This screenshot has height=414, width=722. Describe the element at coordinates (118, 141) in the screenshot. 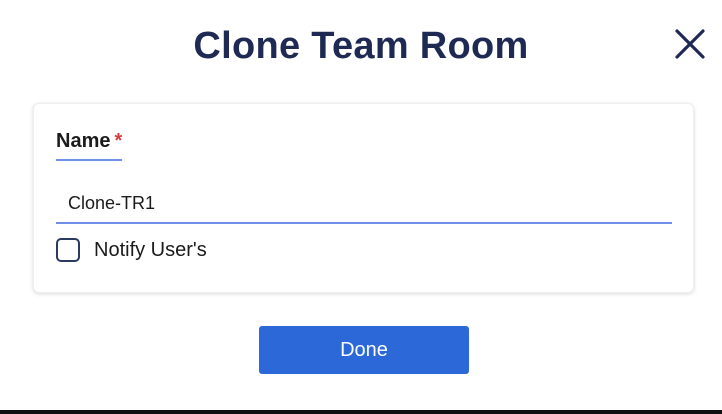

I see `required-marker: *` at that location.